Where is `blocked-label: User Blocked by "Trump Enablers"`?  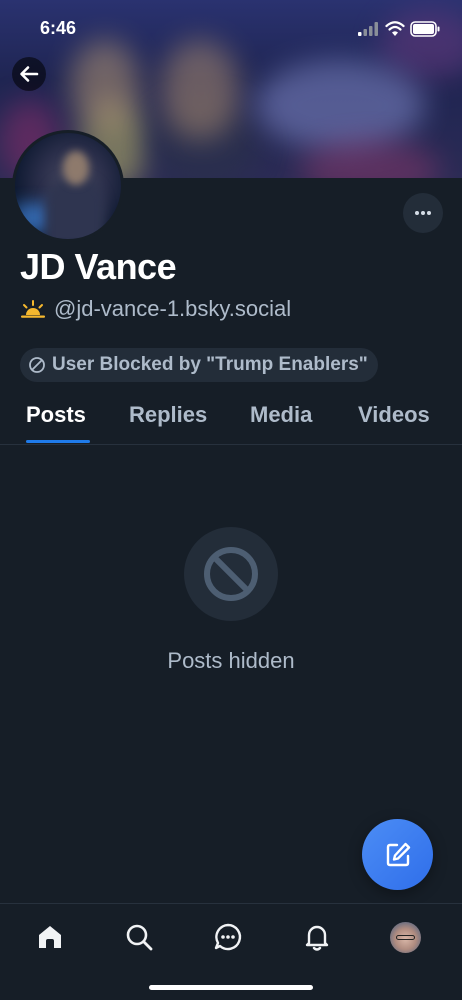
blocked-label: User Blocked by "Trump Enablers" is located at coordinates (210, 364).